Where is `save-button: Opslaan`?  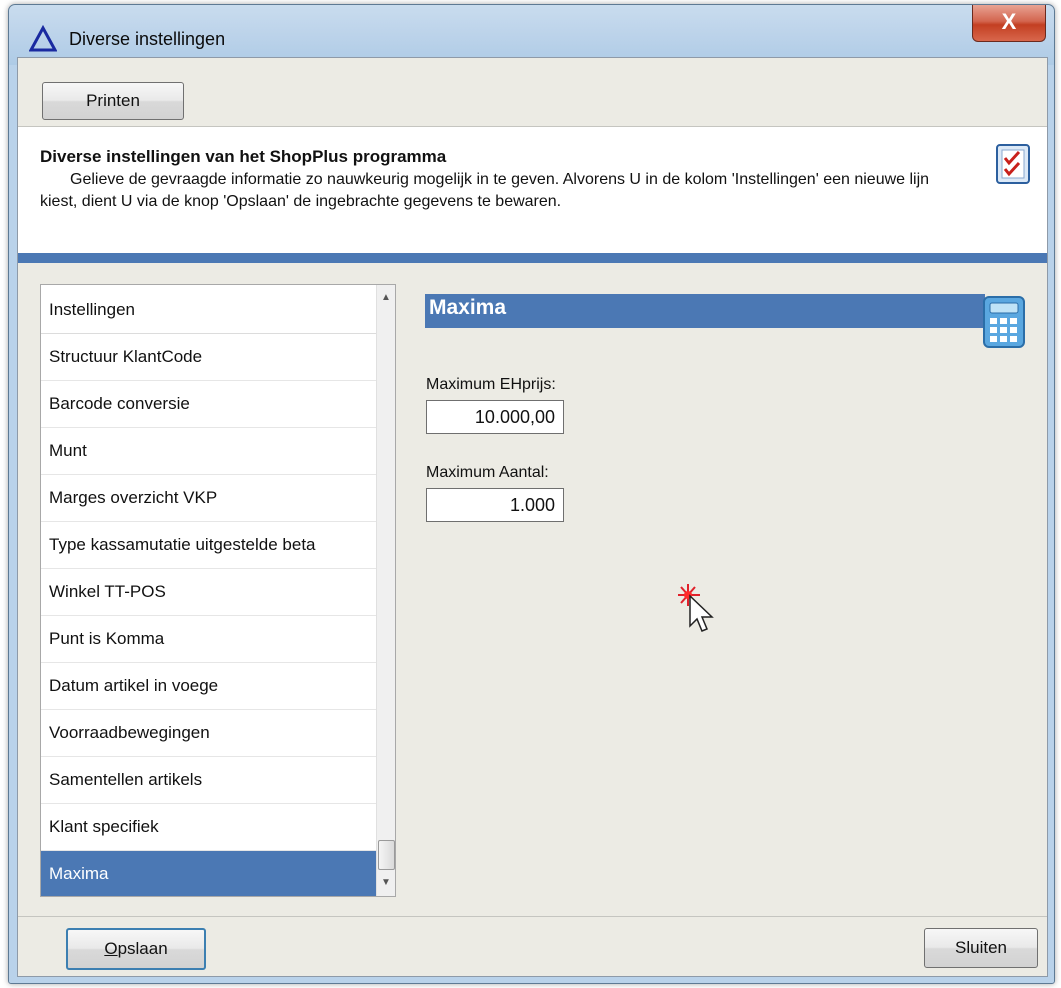
save-button: Opslaan is located at coordinates (136, 949).